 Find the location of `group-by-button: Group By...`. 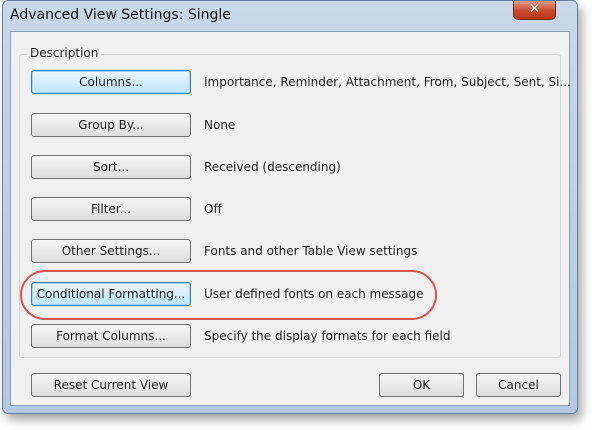

group-by-button: Group By... is located at coordinates (111, 125).